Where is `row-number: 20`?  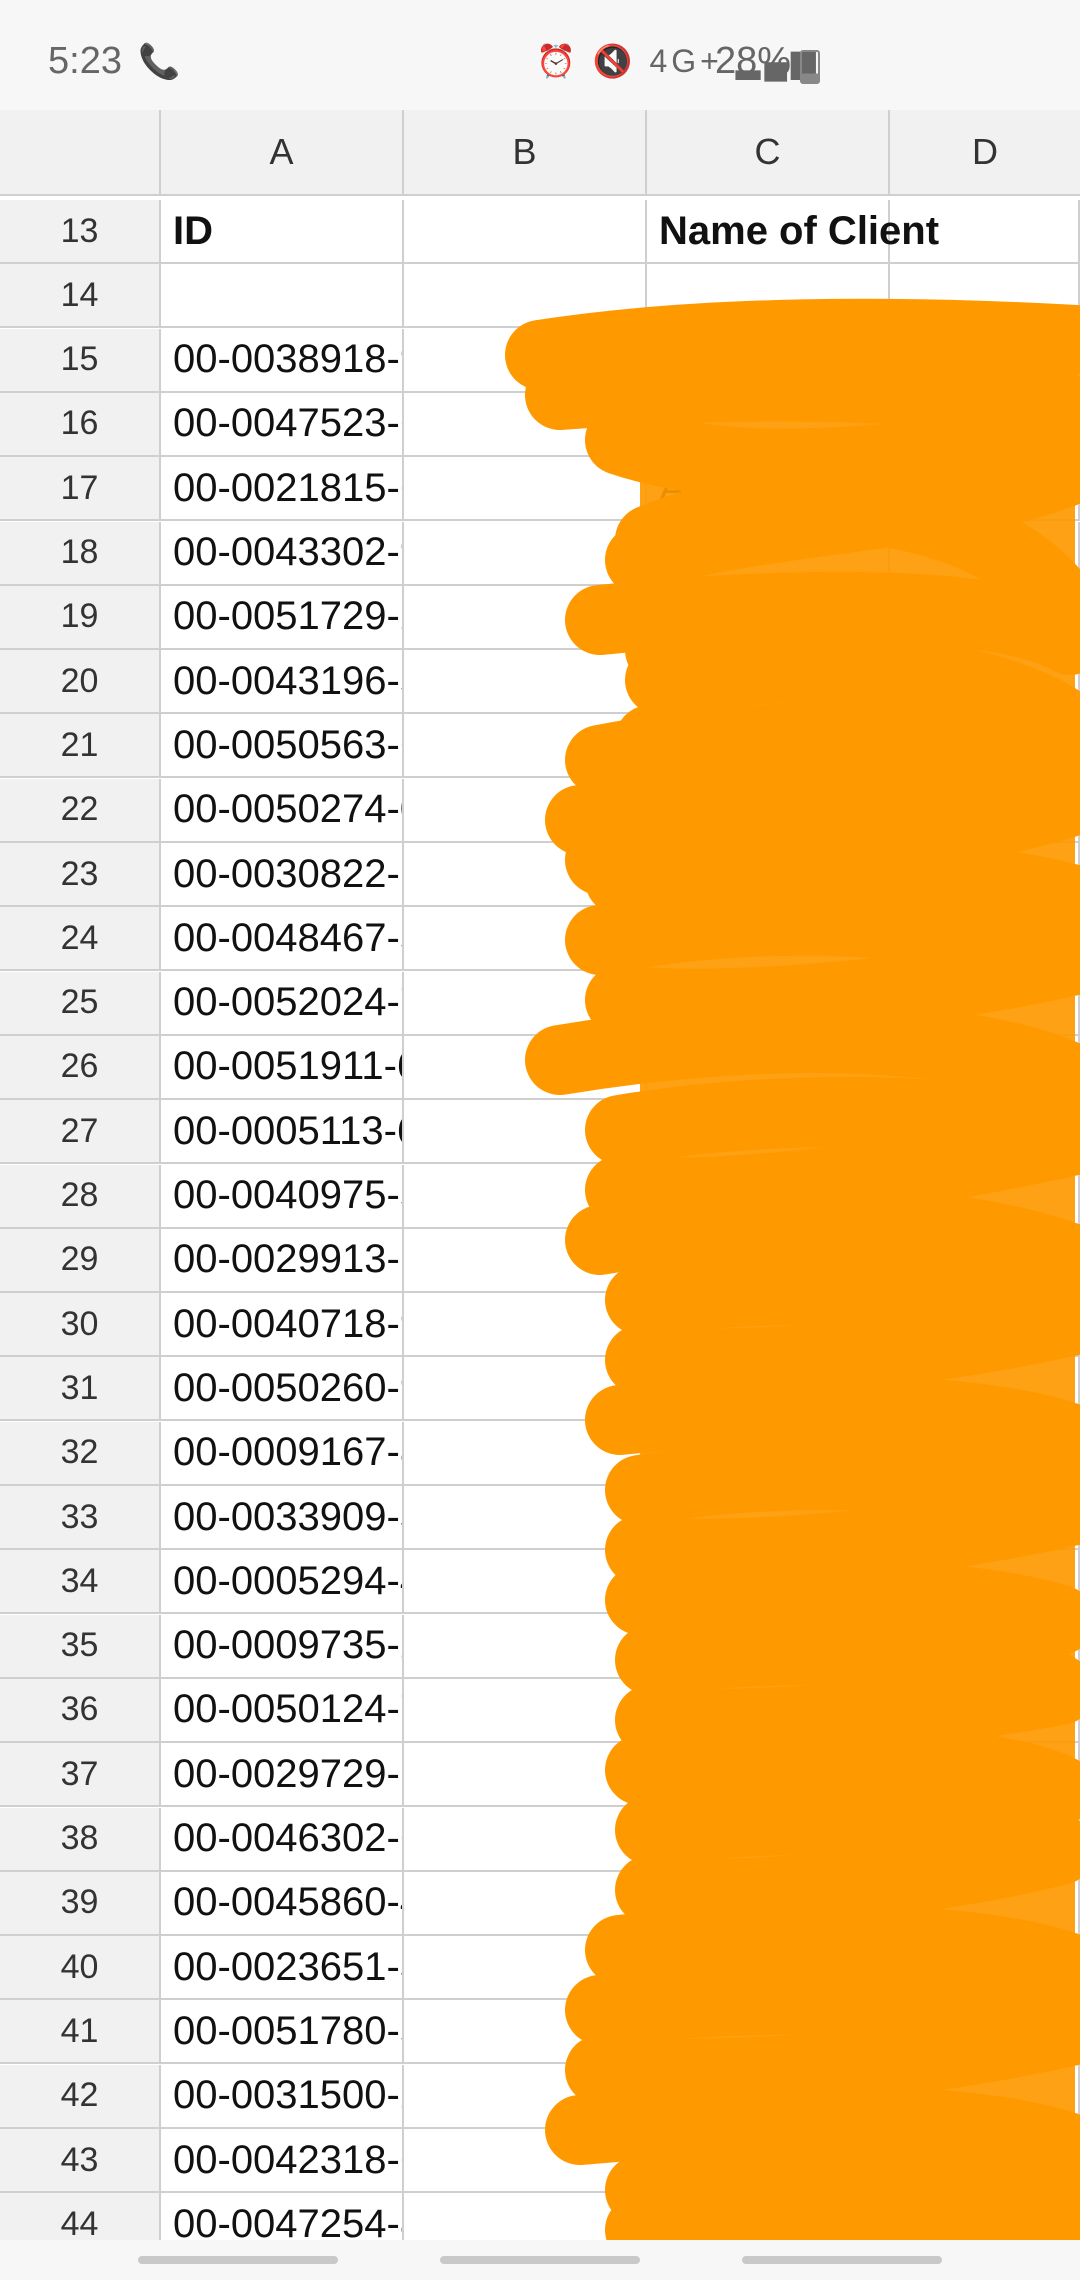 row-number: 20 is located at coordinates (80, 681).